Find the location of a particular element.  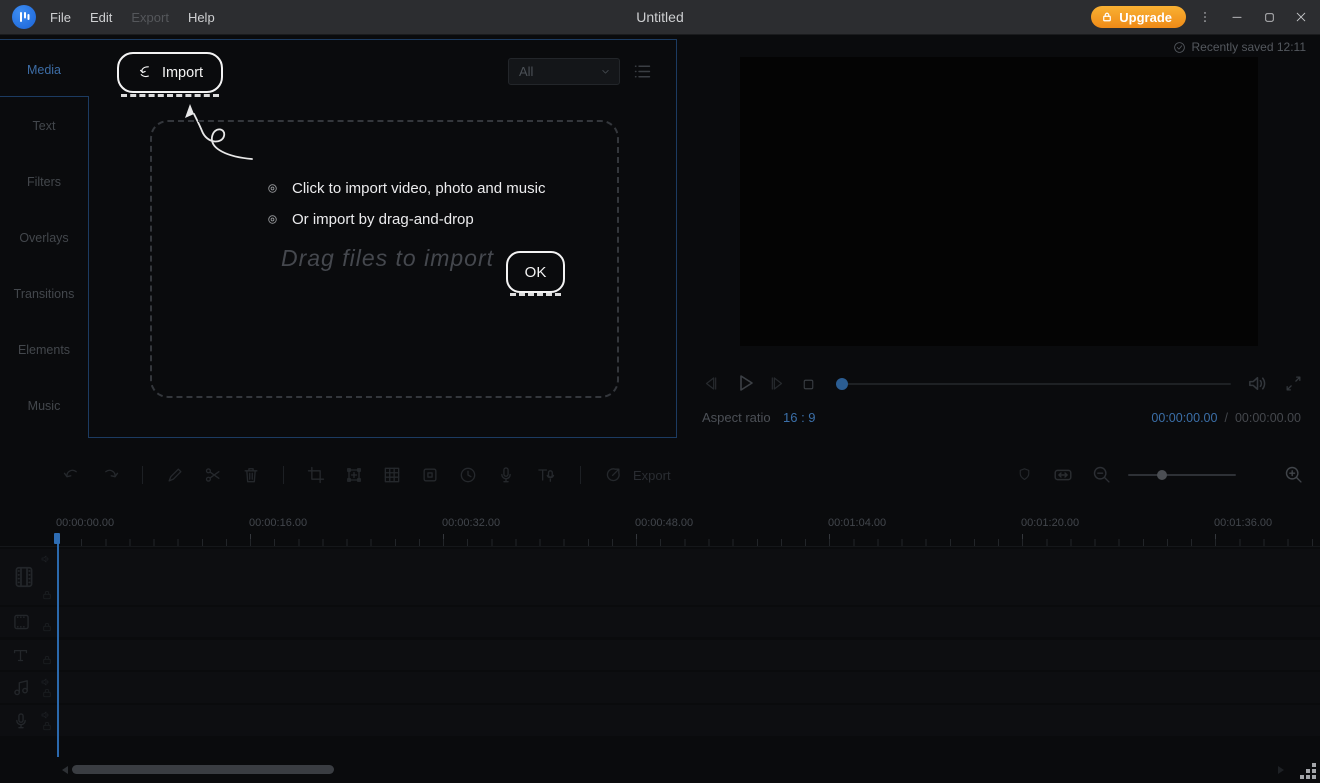

mic-icon is located at coordinates (21, 721).